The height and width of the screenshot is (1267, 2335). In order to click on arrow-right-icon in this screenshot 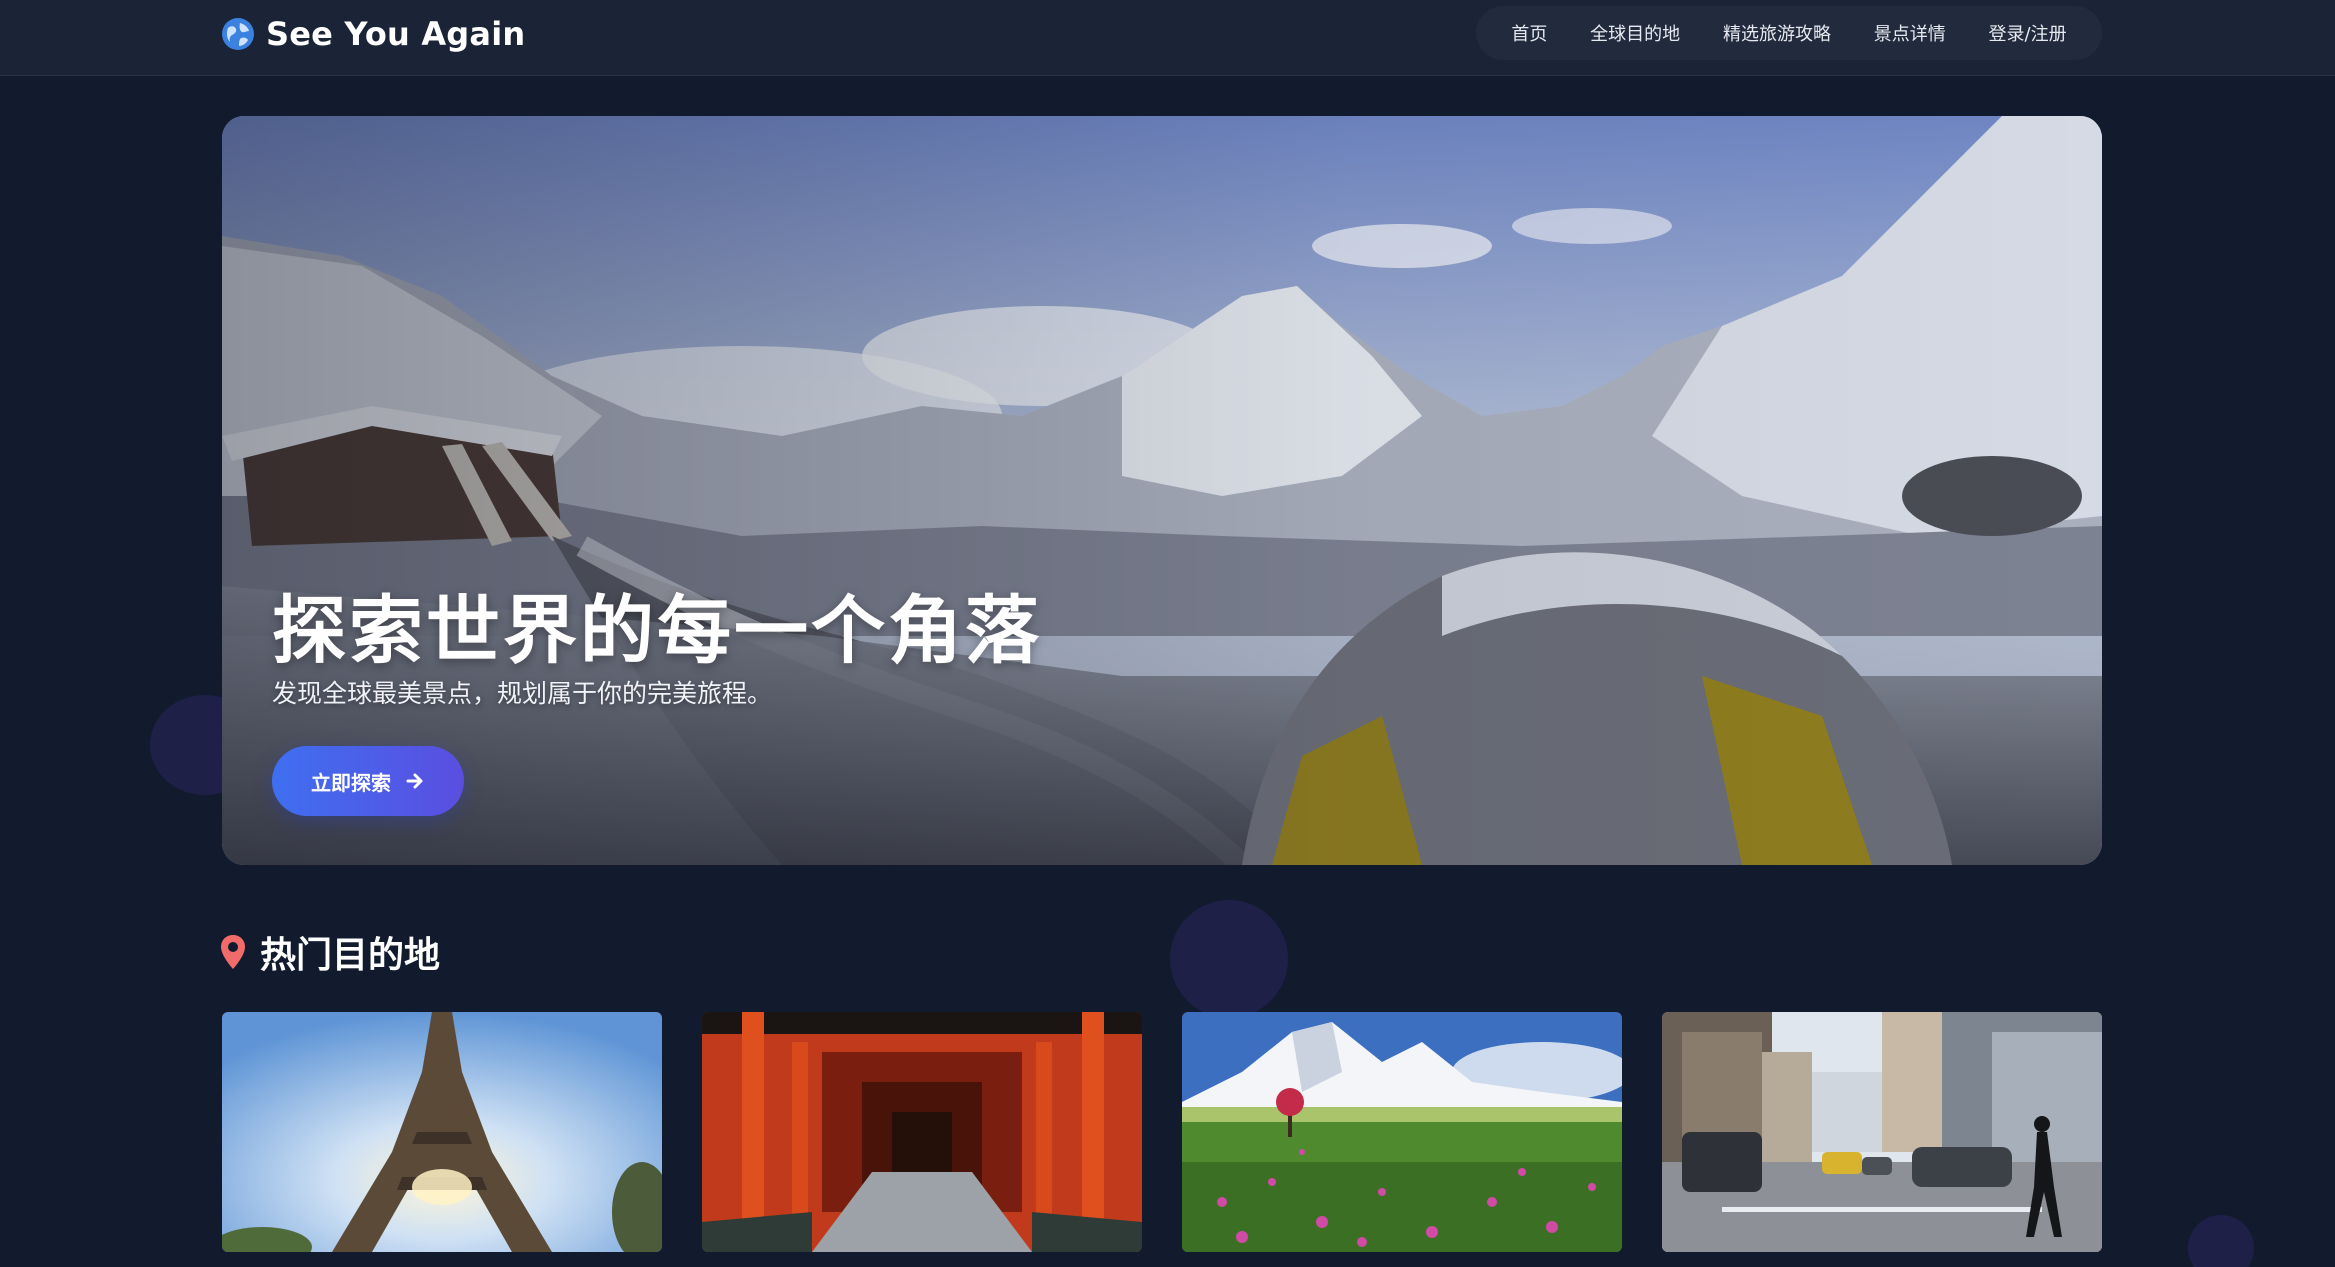, I will do `click(415, 781)`.